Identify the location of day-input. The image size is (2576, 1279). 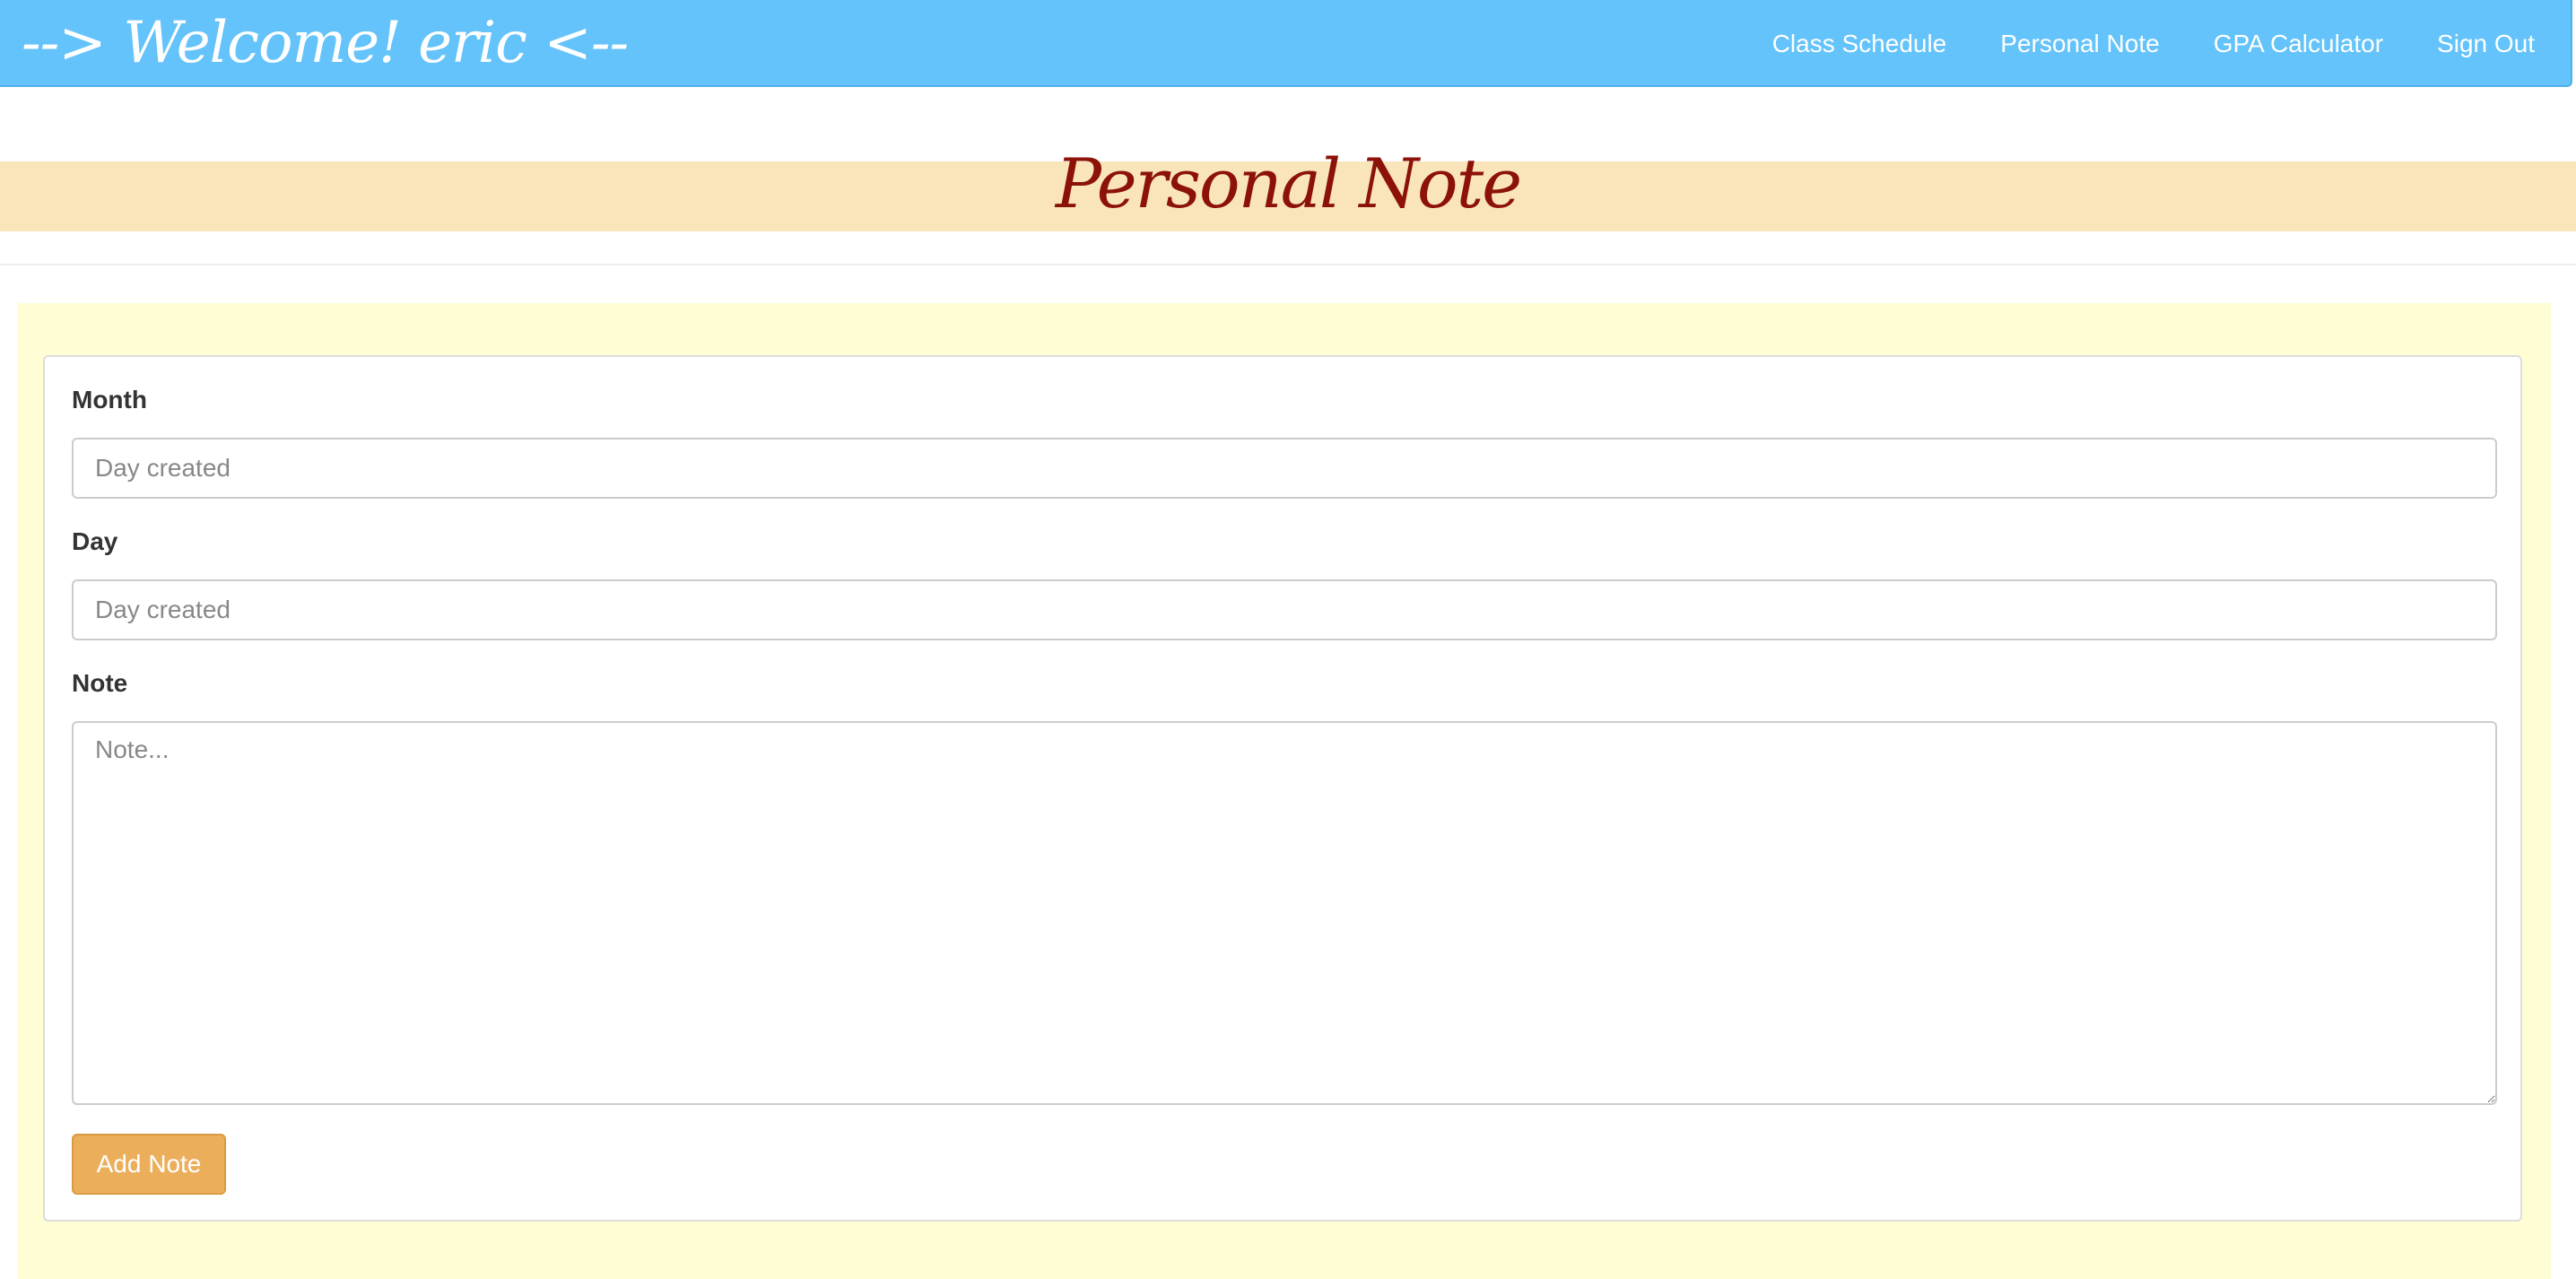
(1284, 609).